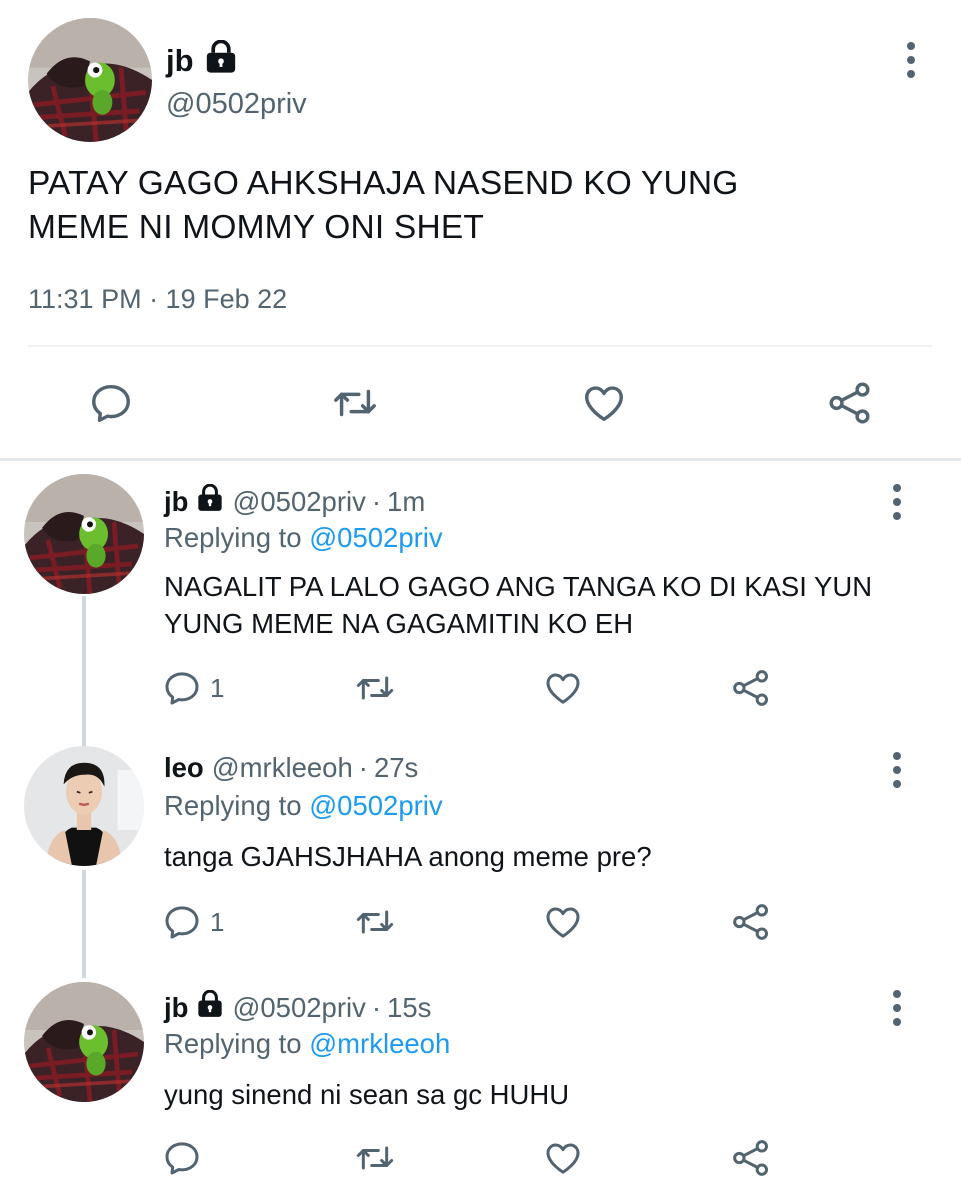 The width and height of the screenshot is (961, 1200). I want to click on reply-header: leo @mrkleeoh · 27s, so click(291, 768).